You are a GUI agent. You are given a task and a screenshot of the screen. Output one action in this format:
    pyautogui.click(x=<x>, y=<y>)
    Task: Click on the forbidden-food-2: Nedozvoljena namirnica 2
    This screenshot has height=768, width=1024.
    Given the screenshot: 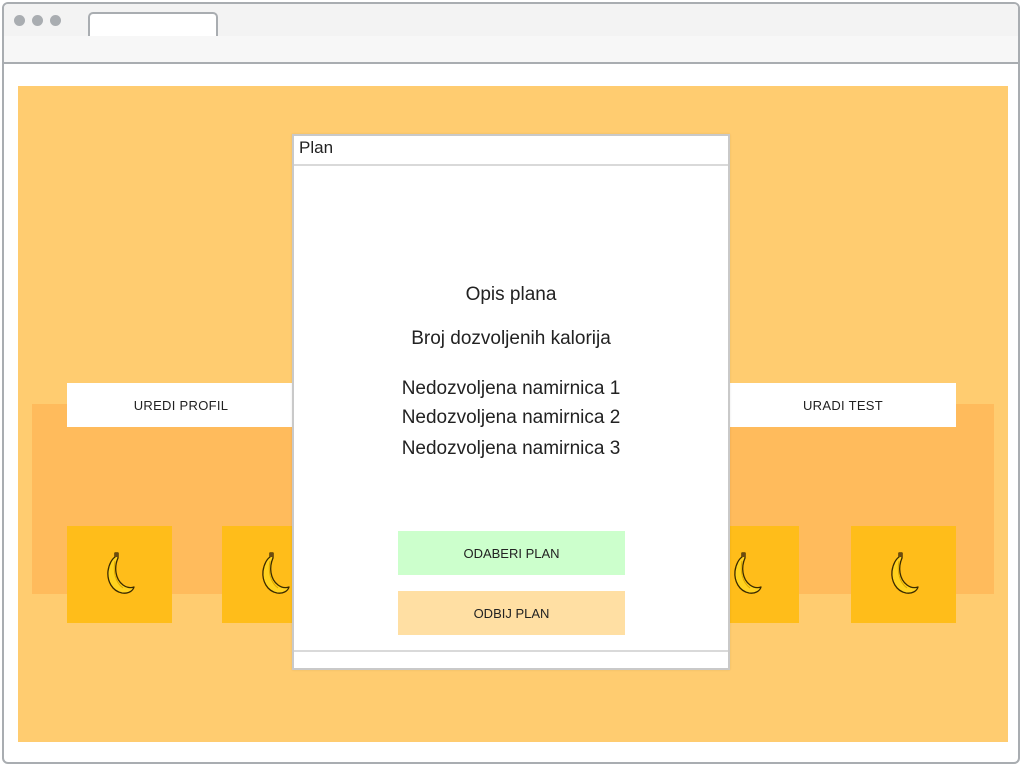 What is the action you would take?
    pyautogui.click(x=511, y=417)
    